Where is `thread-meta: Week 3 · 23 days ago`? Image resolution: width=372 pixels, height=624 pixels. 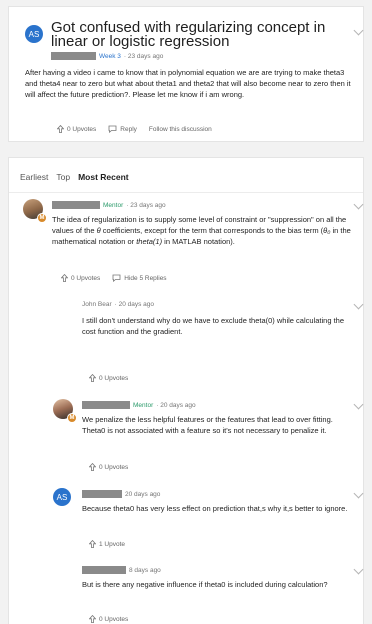 thread-meta: Week 3 · 23 days ago is located at coordinates (107, 56).